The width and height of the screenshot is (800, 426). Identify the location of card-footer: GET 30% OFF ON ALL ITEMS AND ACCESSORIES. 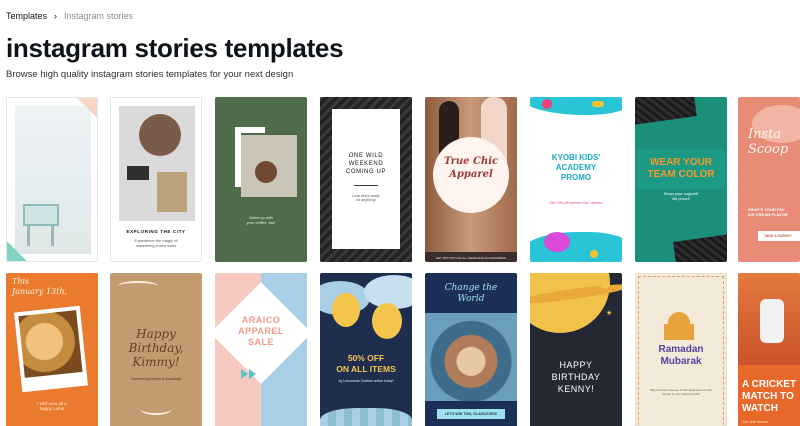
(471, 258).